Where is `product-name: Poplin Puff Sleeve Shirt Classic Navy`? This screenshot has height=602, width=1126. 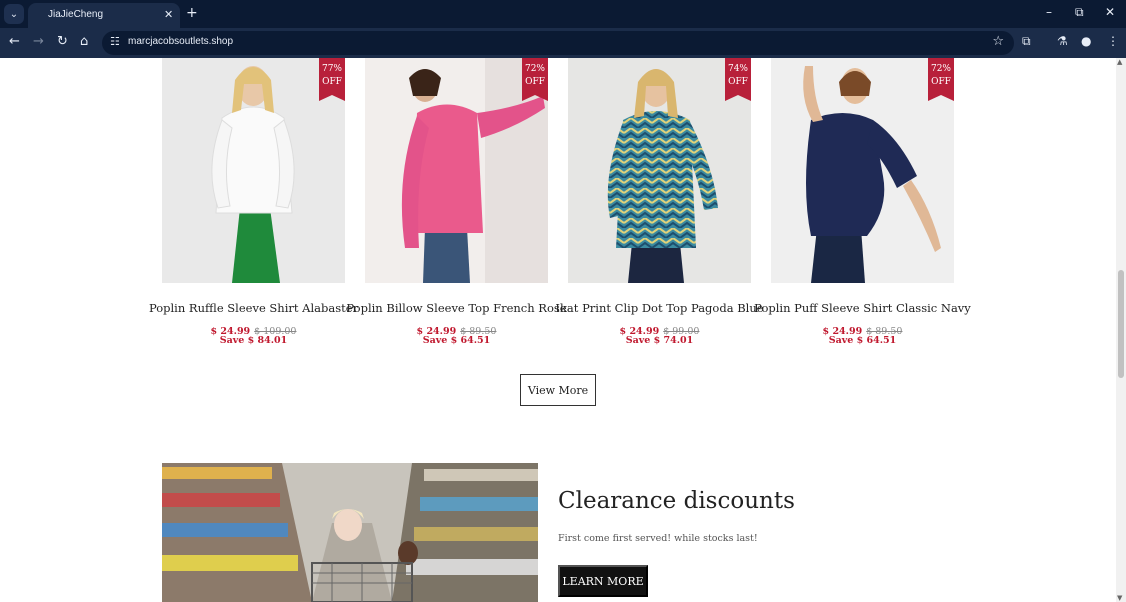
product-name: Poplin Puff Sleeve Shirt Classic Navy is located at coordinates (862, 308).